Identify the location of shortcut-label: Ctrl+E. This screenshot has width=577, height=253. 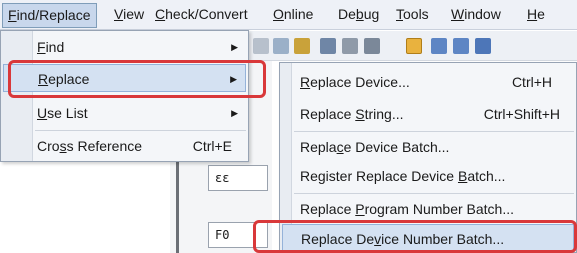
(212, 146).